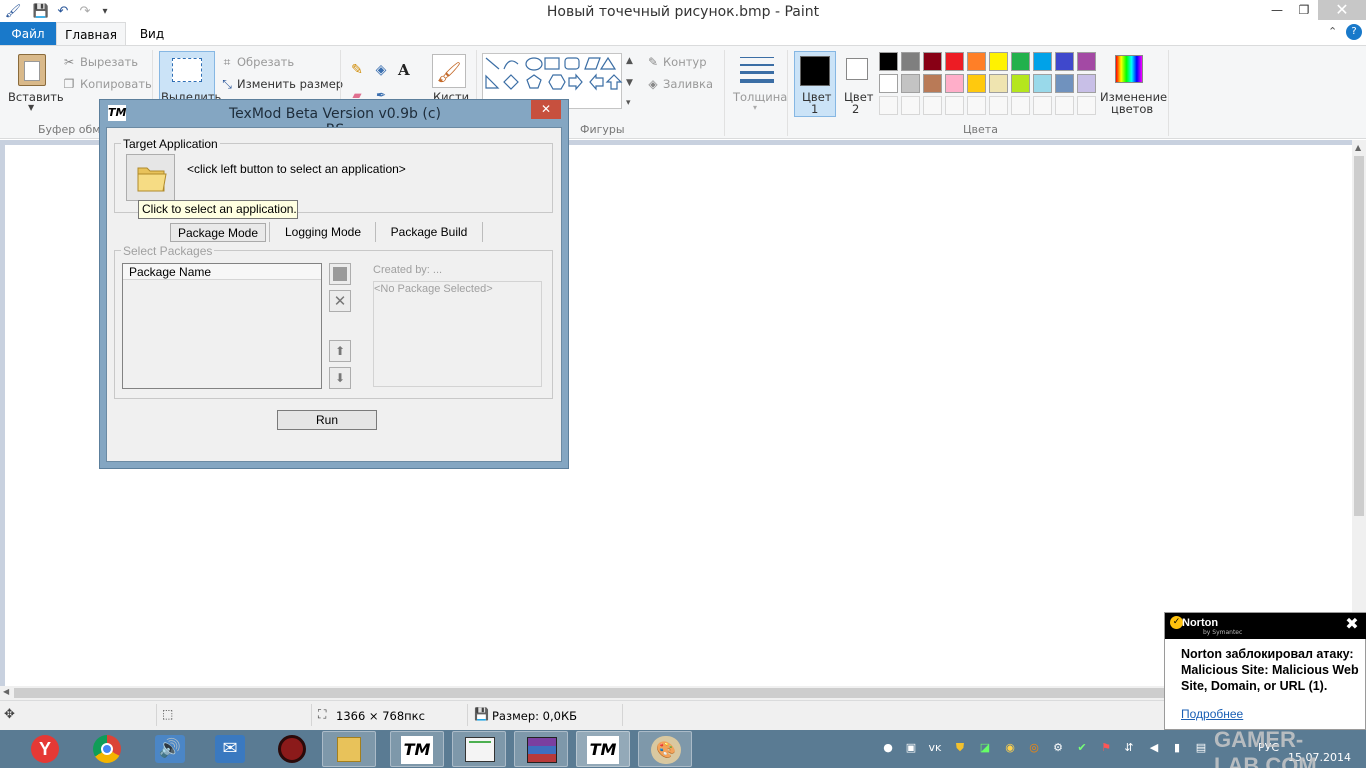 Image resolution: width=1366 pixels, height=768 pixels. Describe the element at coordinates (32, 70) in the screenshot. I see `paste-icon` at that location.